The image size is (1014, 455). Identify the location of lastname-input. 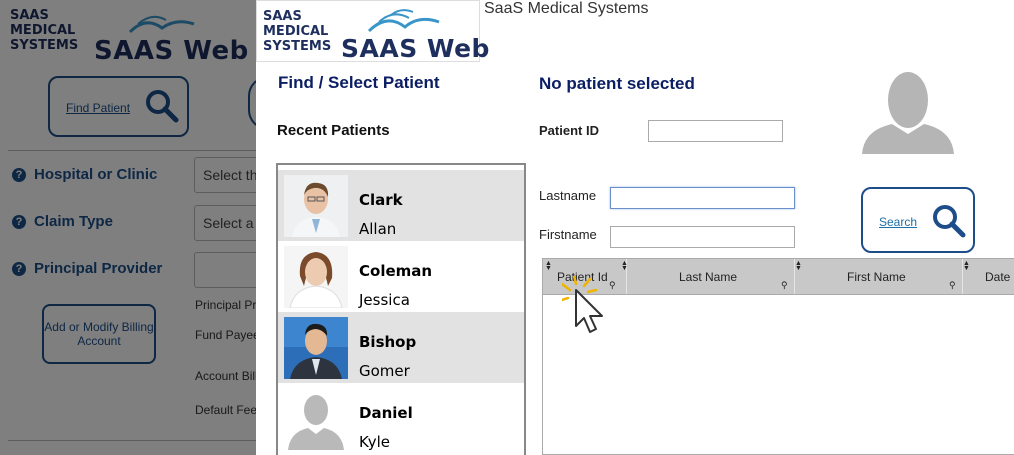
(702, 198).